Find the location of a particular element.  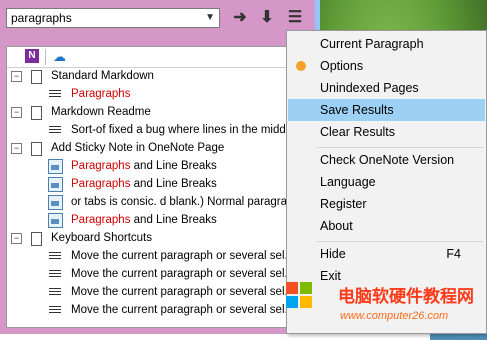

menu-item-register: Register is located at coordinates (386, 204).